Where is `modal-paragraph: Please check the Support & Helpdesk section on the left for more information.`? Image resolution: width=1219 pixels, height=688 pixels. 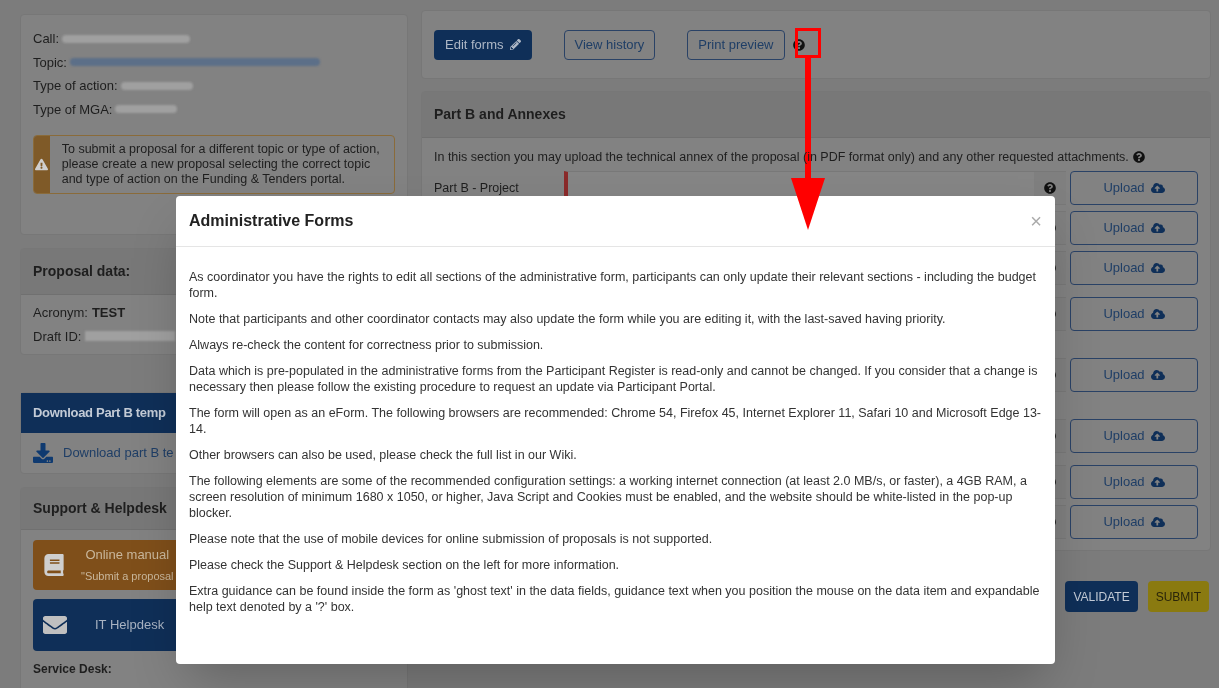 modal-paragraph: Please check the Support & Helpdesk section on the left for more information. is located at coordinates (405, 565).